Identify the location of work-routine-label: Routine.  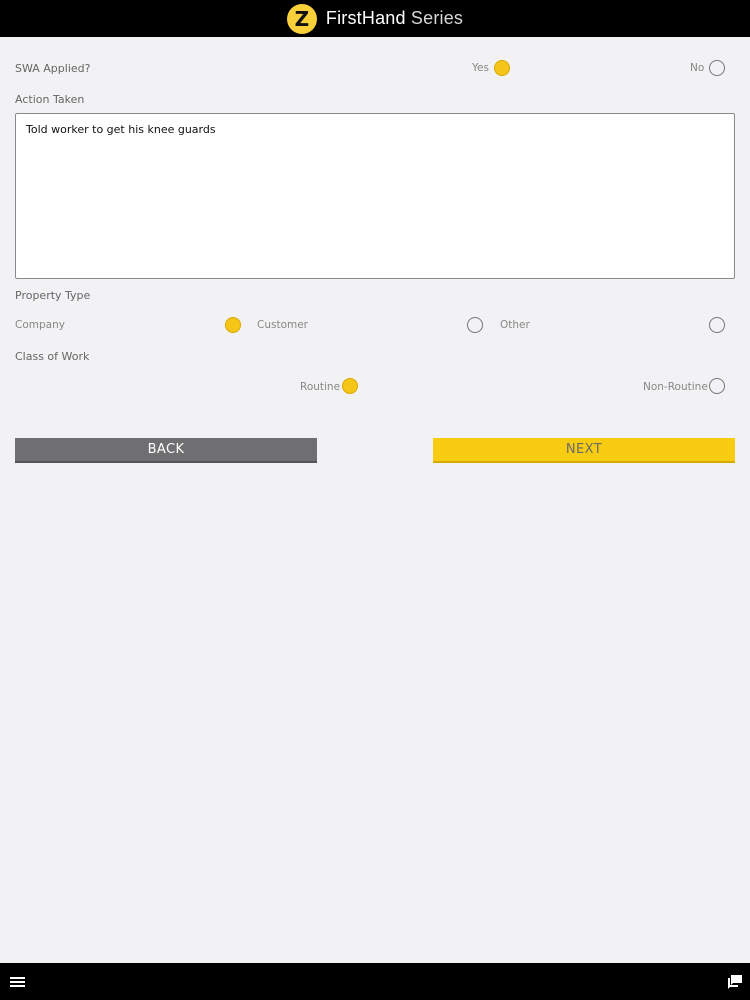
(320, 387).